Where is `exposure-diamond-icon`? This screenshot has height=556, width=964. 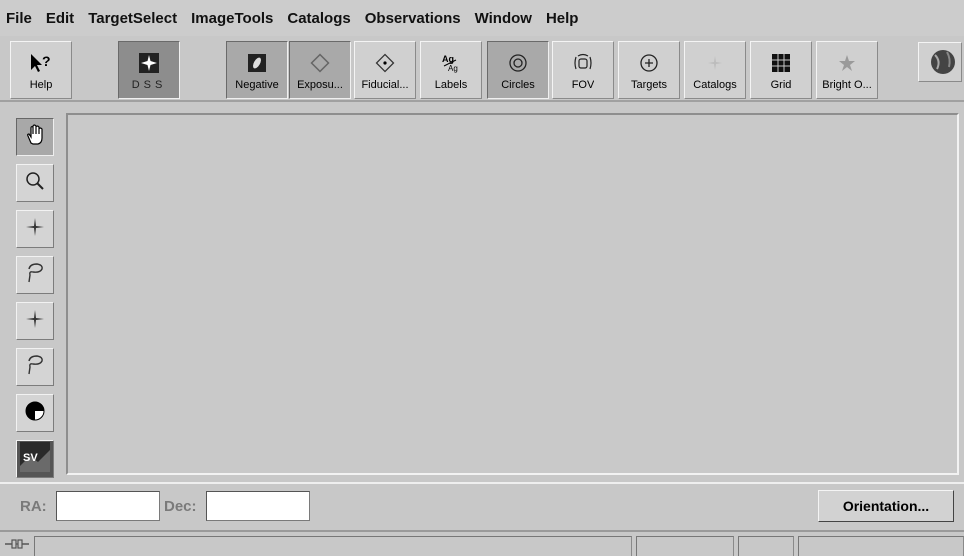
exposure-diamond-icon is located at coordinates (320, 63).